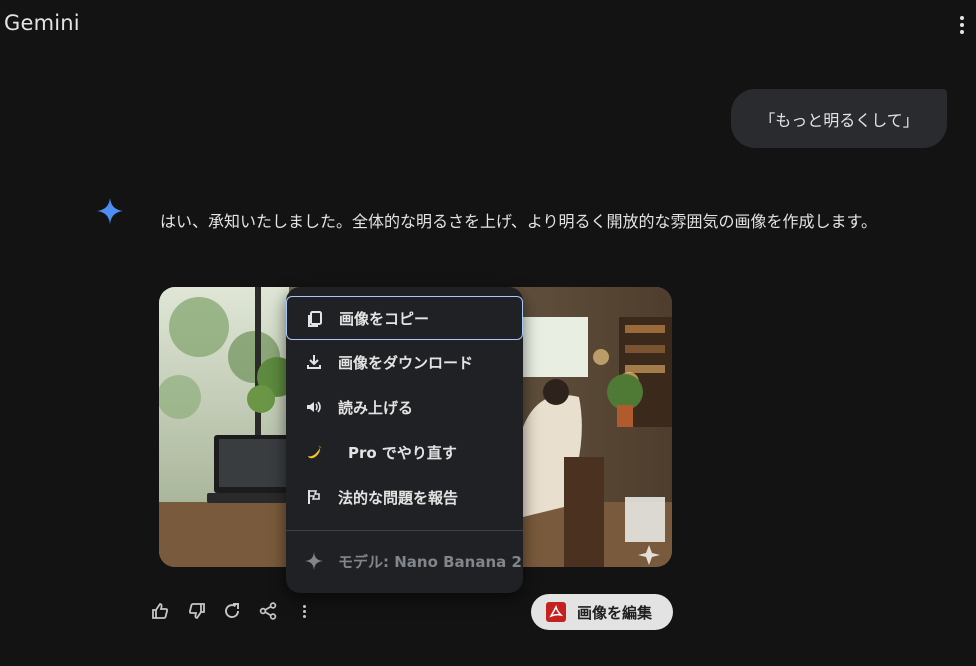 This screenshot has width=976, height=666. What do you see at coordinates (404, 497) in the screenshot?
I see `report-legal-issue-menu-item: 法的な問題を報告` at bounding box center [404, 497].